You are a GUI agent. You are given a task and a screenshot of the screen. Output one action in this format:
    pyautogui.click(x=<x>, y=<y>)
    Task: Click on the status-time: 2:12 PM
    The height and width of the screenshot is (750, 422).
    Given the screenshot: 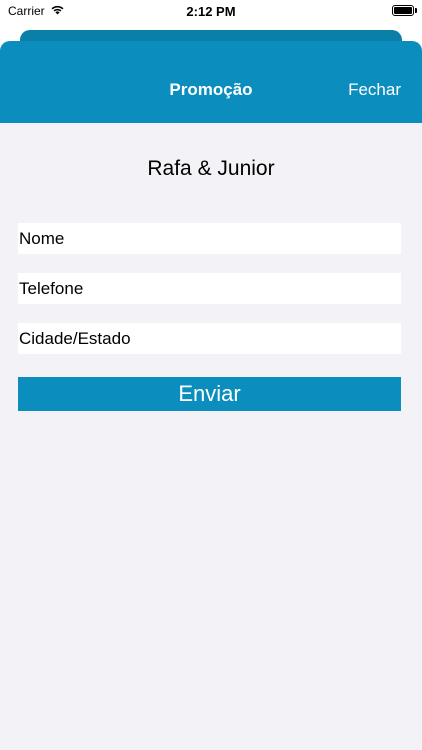 What is the action you would take?
    pyautogui.click(x=211, y=11)
    